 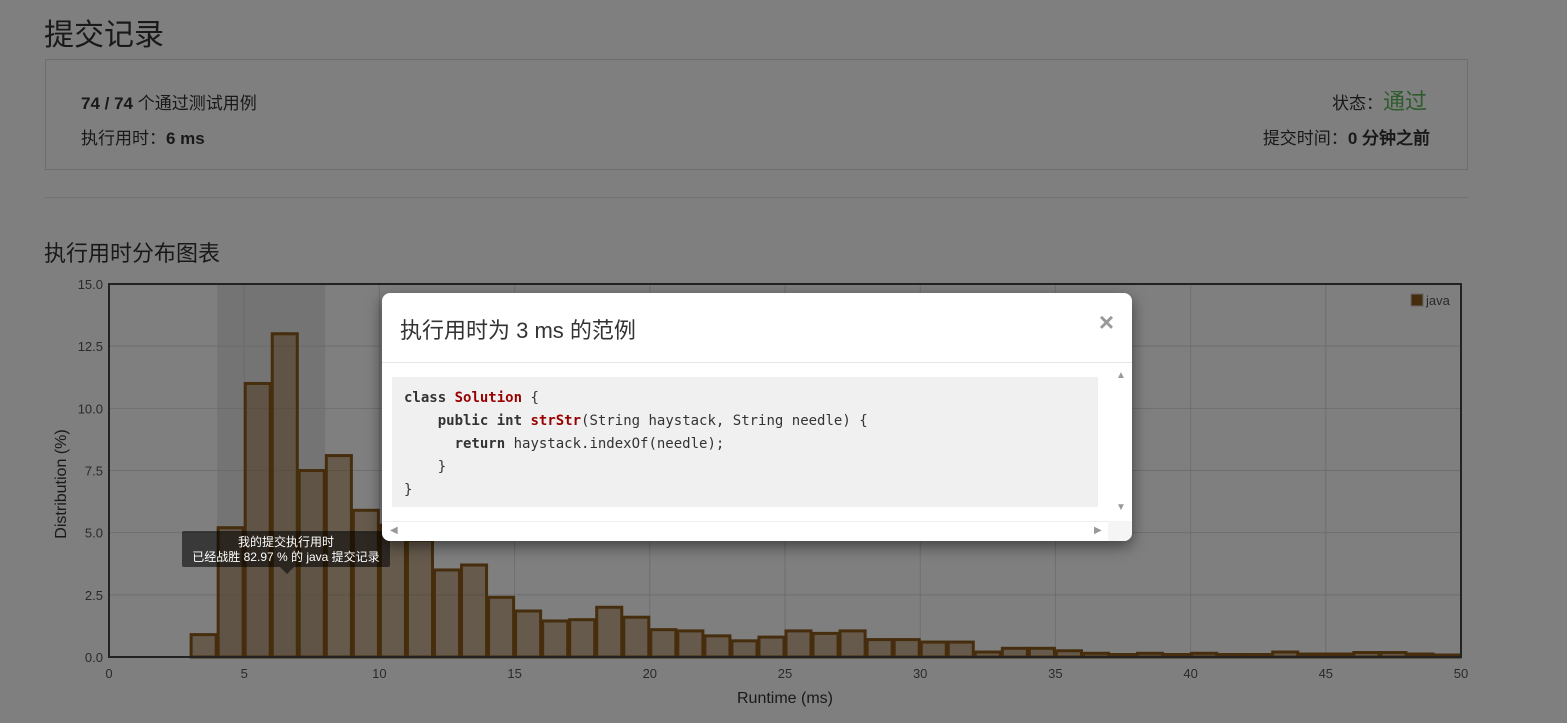 What do you see at coordinates (757, 328) in the screenshot?
I see `modal-header: 执行用时为 3 ms 的范例 ×` at bounding box center [757, 328].